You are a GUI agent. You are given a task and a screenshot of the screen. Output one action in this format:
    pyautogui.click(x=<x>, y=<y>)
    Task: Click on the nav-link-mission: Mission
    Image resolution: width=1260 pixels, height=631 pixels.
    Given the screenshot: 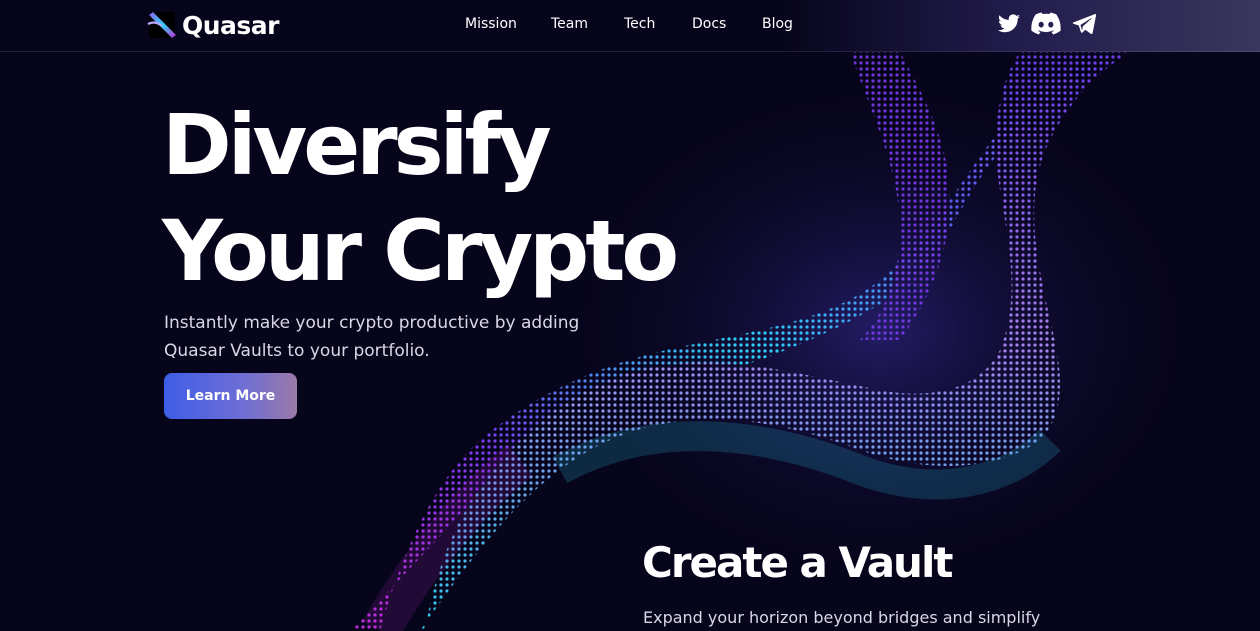 What is the action you would take?
    pyautogui.click(x=491, y=24)
    